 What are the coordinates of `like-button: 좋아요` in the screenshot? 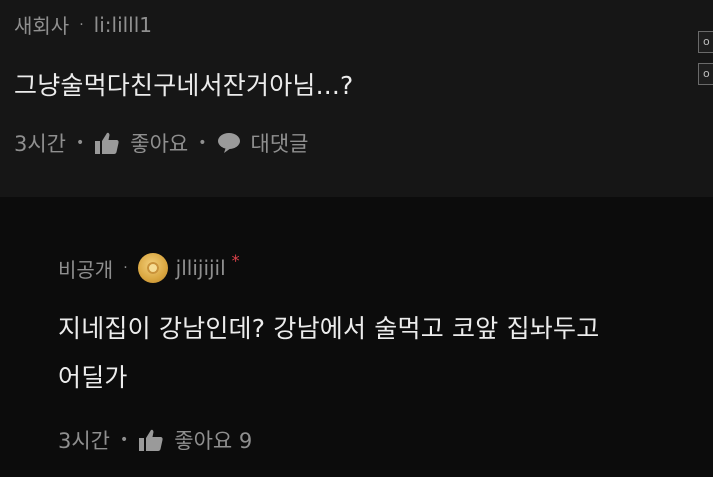 It's located at (159, 143).